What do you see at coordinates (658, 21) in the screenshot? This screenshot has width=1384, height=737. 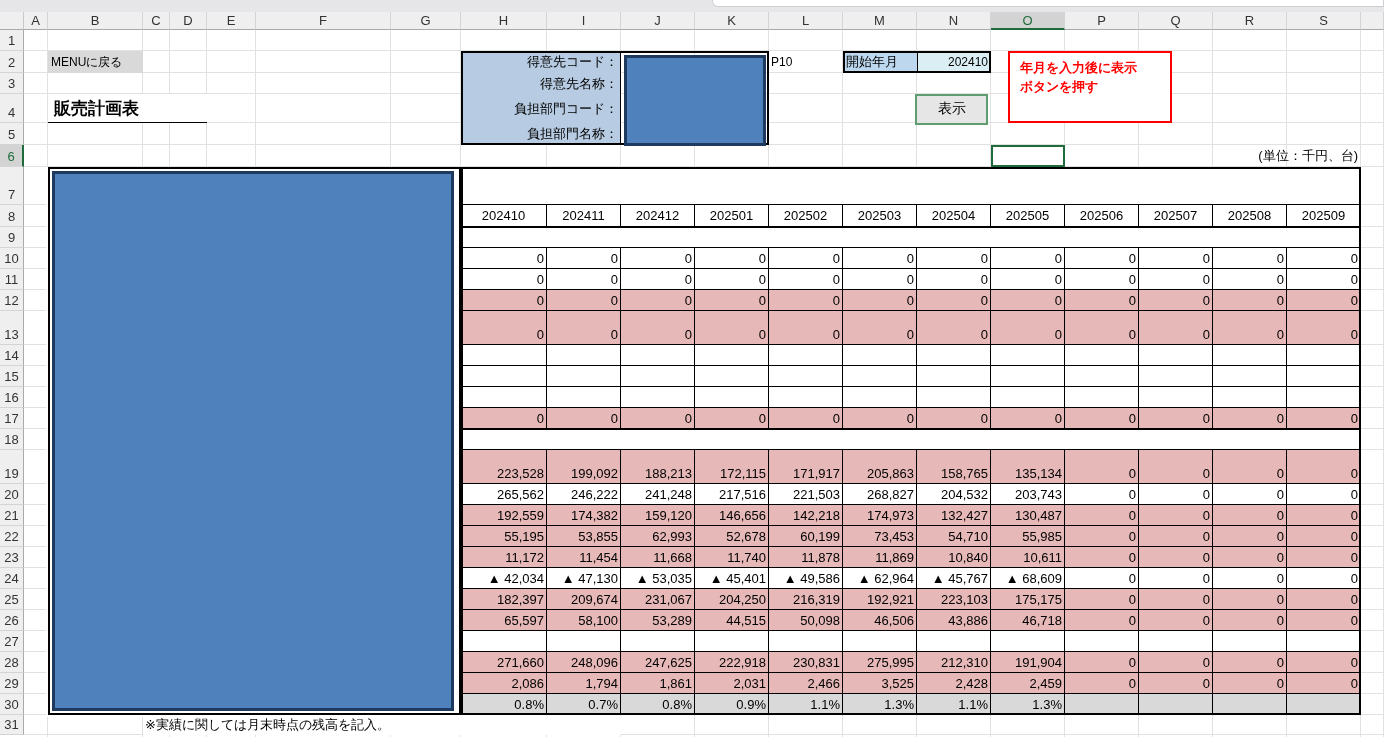 I see `column-header: J` at bounding box center [658, 21].